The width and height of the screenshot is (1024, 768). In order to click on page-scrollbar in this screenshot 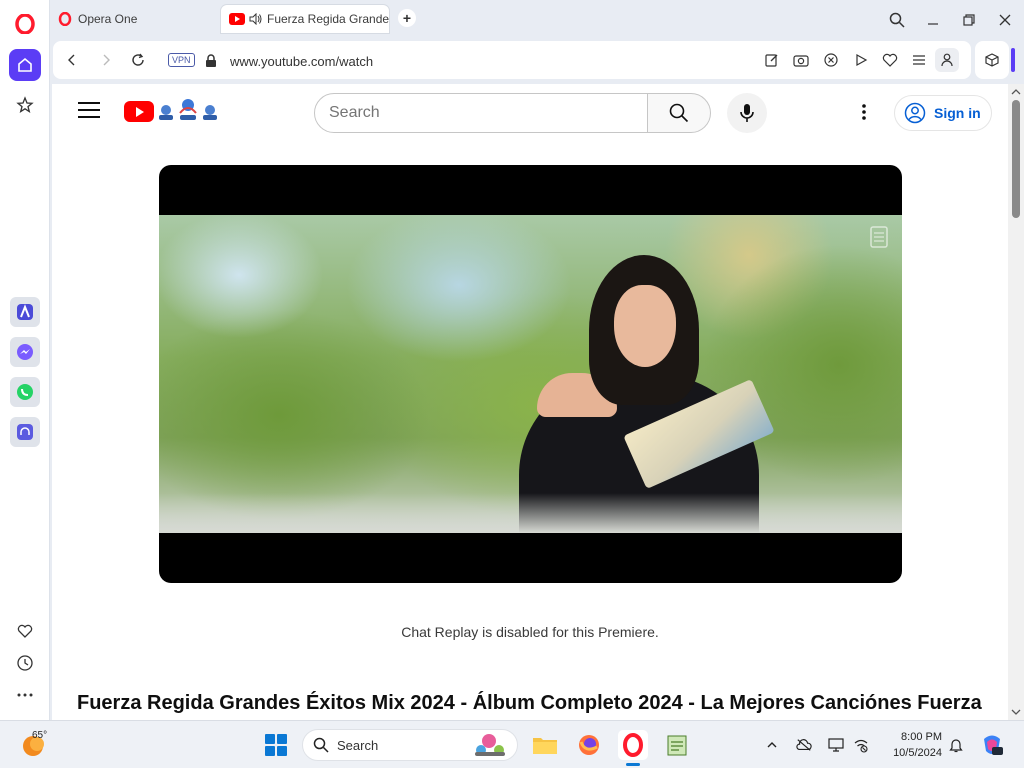, I will do `click(1016, 402)`.